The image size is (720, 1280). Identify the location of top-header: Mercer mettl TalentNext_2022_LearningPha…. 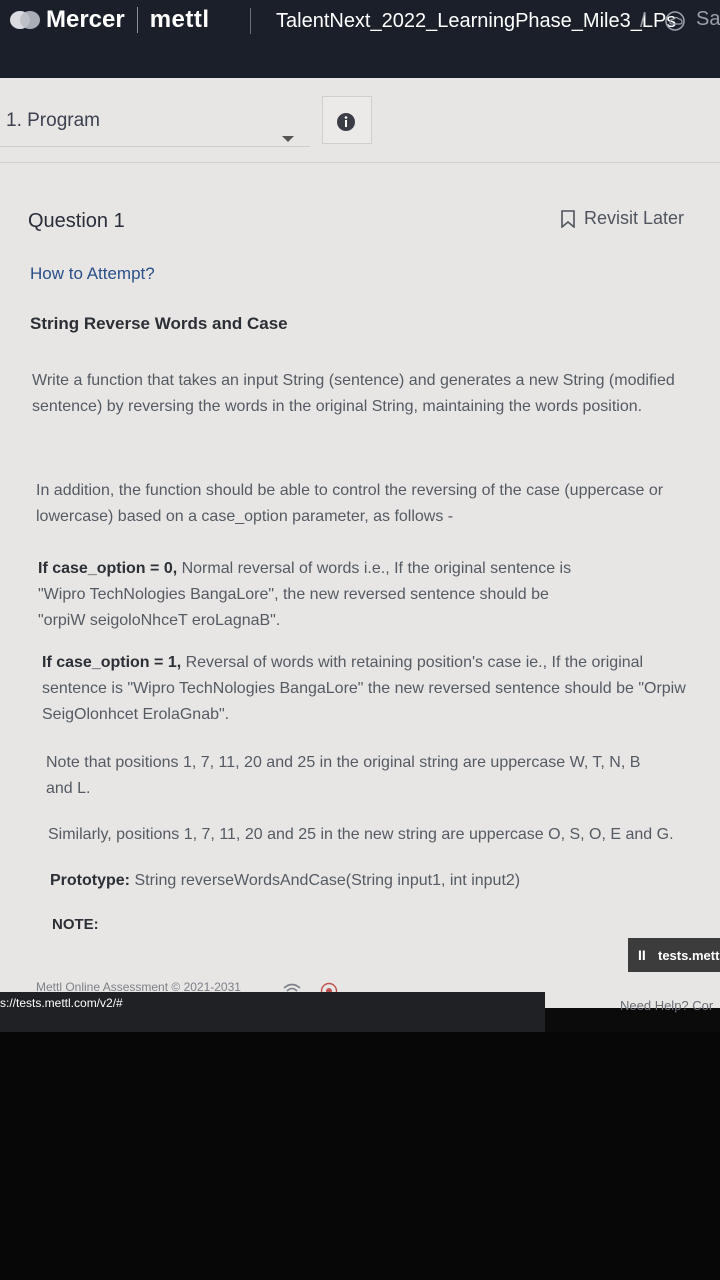
(360, 39).